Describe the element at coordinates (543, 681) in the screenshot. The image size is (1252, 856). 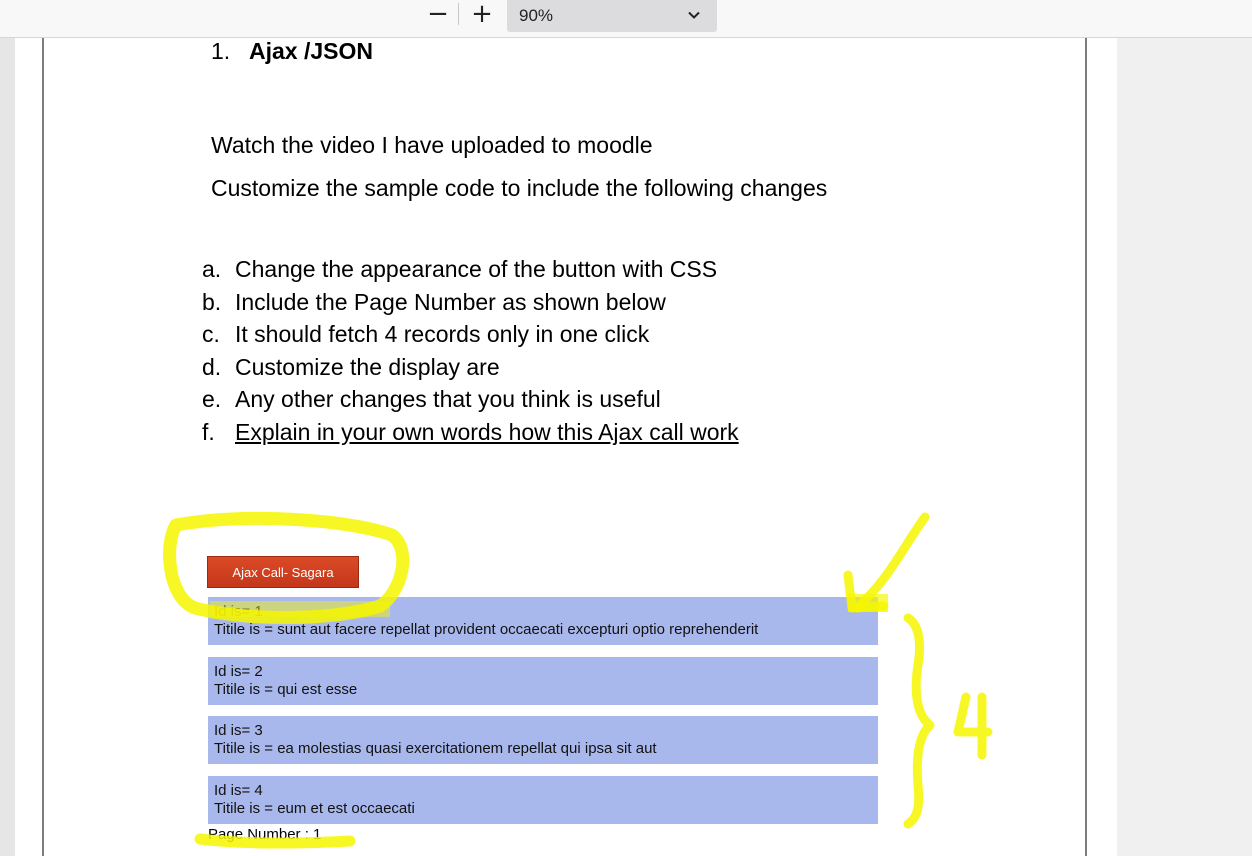
I see `record-card: Id is= 2 Titile is = qui est esse` at that location.